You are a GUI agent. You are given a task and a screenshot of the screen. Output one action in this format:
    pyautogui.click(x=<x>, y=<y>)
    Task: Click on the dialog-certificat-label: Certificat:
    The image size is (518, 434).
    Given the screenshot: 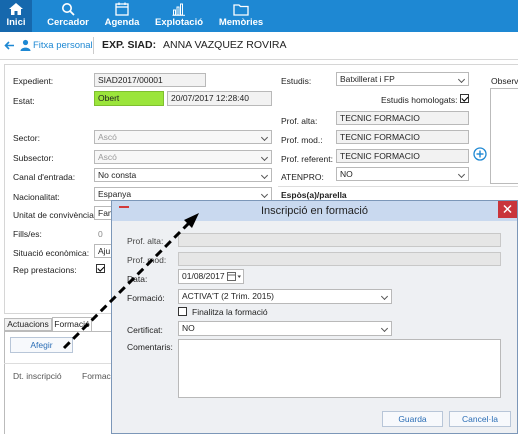 What is the action you would take?
    pyautogui.click(x=145, y=330)
    